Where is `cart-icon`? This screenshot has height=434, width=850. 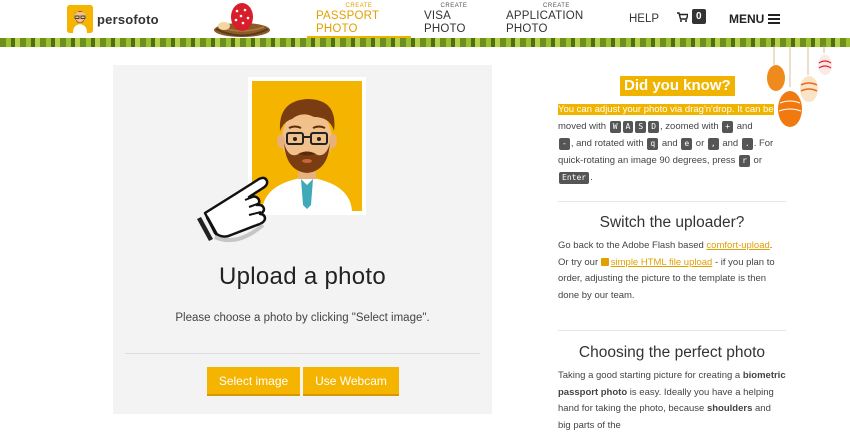
cart-icon is located at coordinates (682, 16).